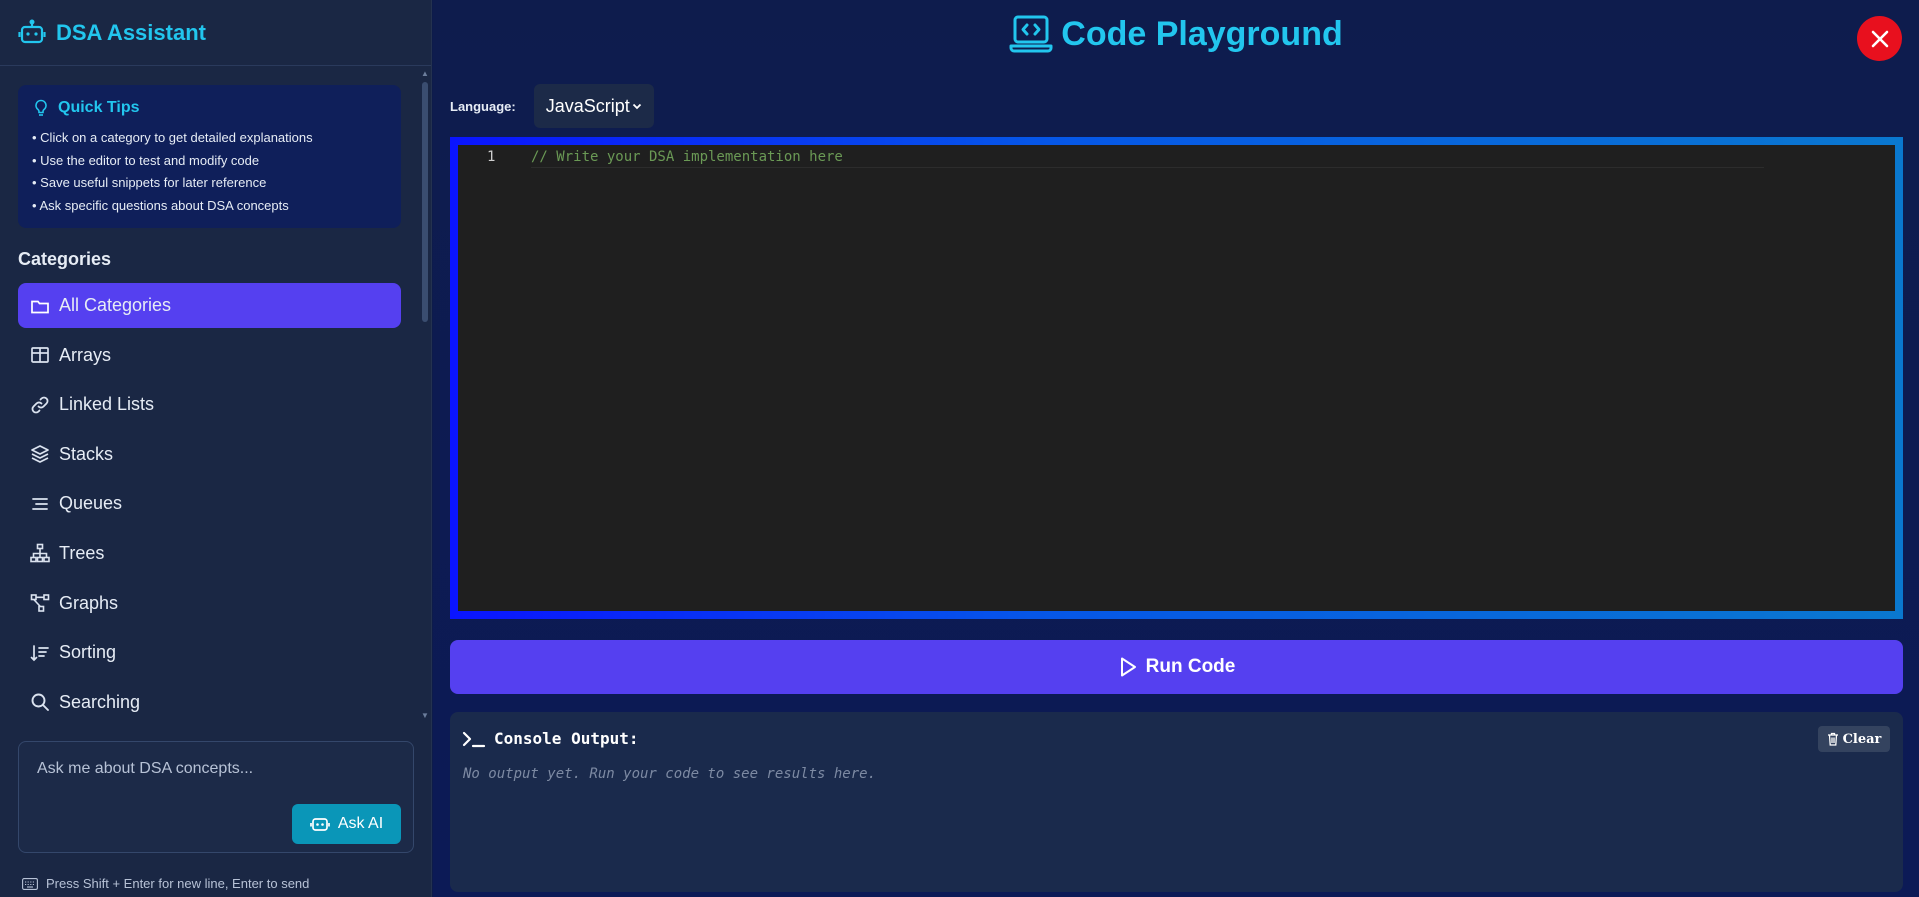 This screenshot has width=1919, height=897. I want to click on laptop-code-icon, so click(1031, 34).